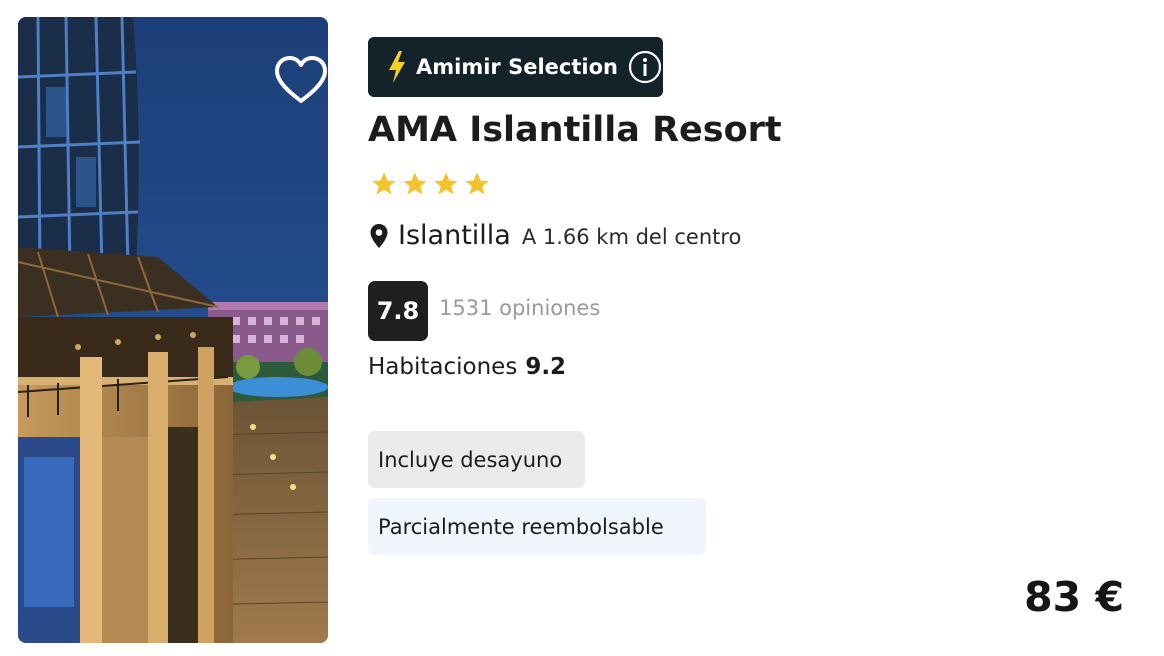 This screenshot has height=656, width=1164. I want to click on rooms-label: Habitaciones, so click(443, 367).